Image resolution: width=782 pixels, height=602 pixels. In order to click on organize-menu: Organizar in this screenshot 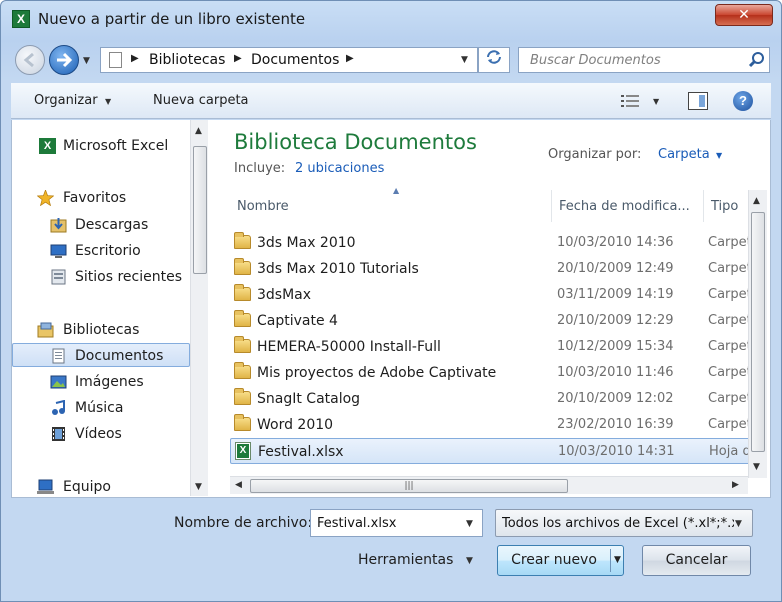, I will do `click(66, 100)`.